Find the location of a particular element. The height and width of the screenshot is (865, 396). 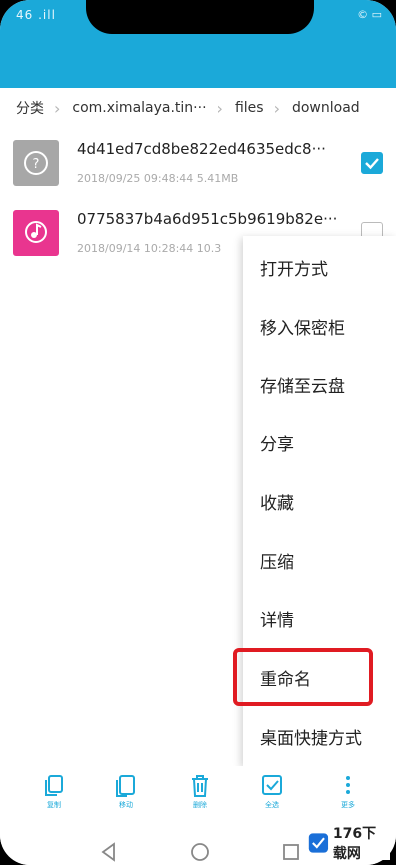

copy-button: 复制 is located at coordinates (54, 796).